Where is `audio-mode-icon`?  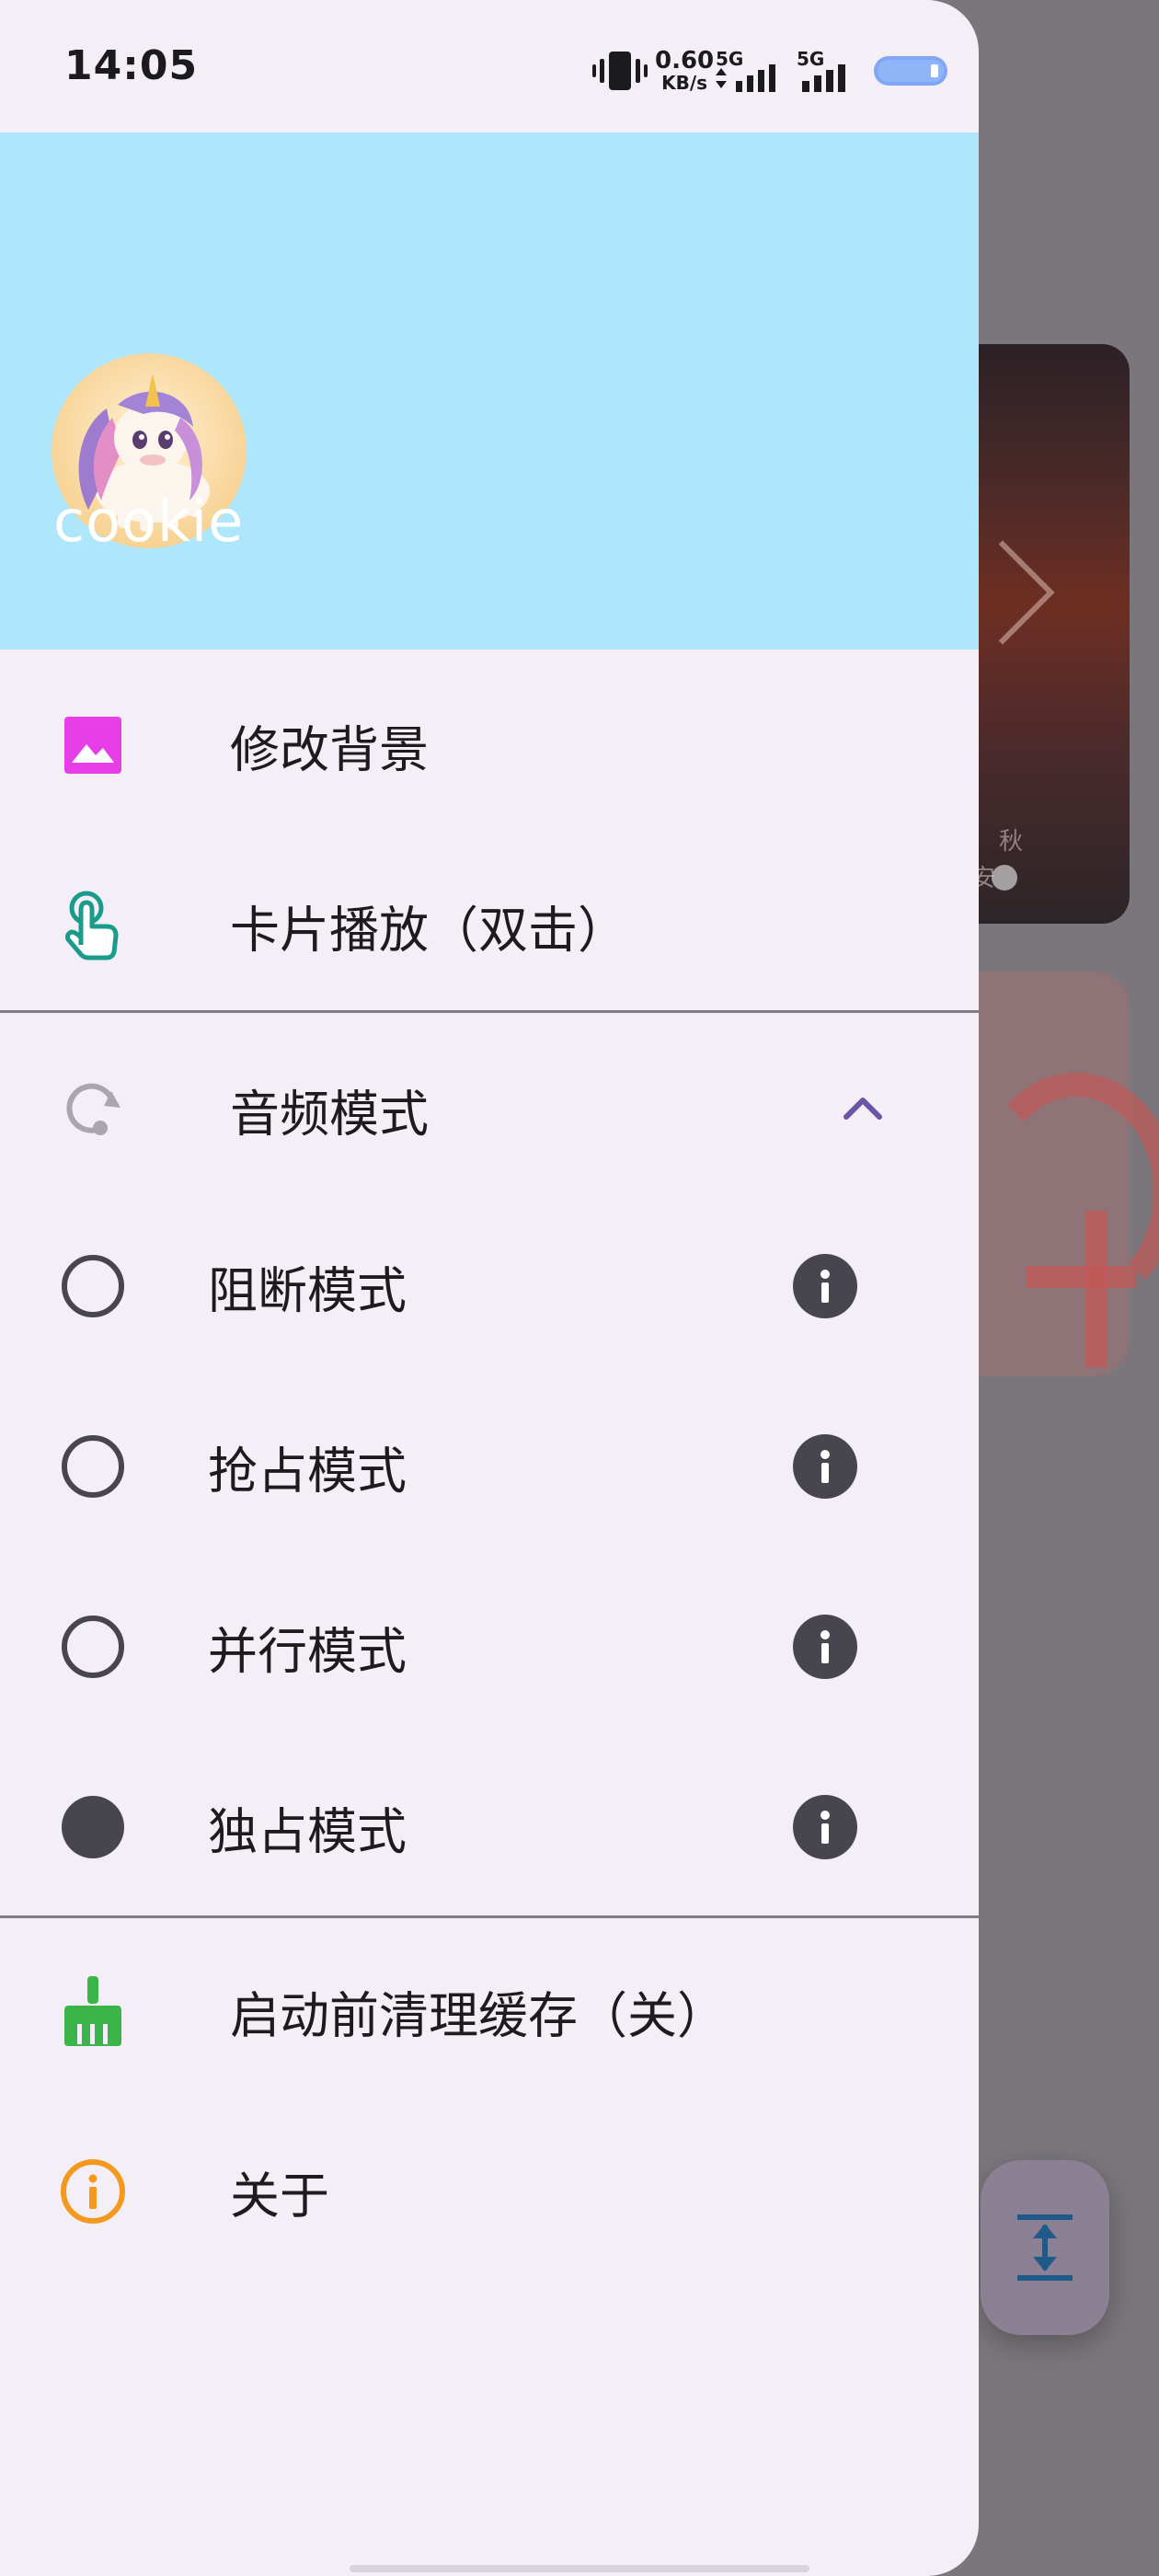
audio-mode-icon is located at coordinates (93, 1109).